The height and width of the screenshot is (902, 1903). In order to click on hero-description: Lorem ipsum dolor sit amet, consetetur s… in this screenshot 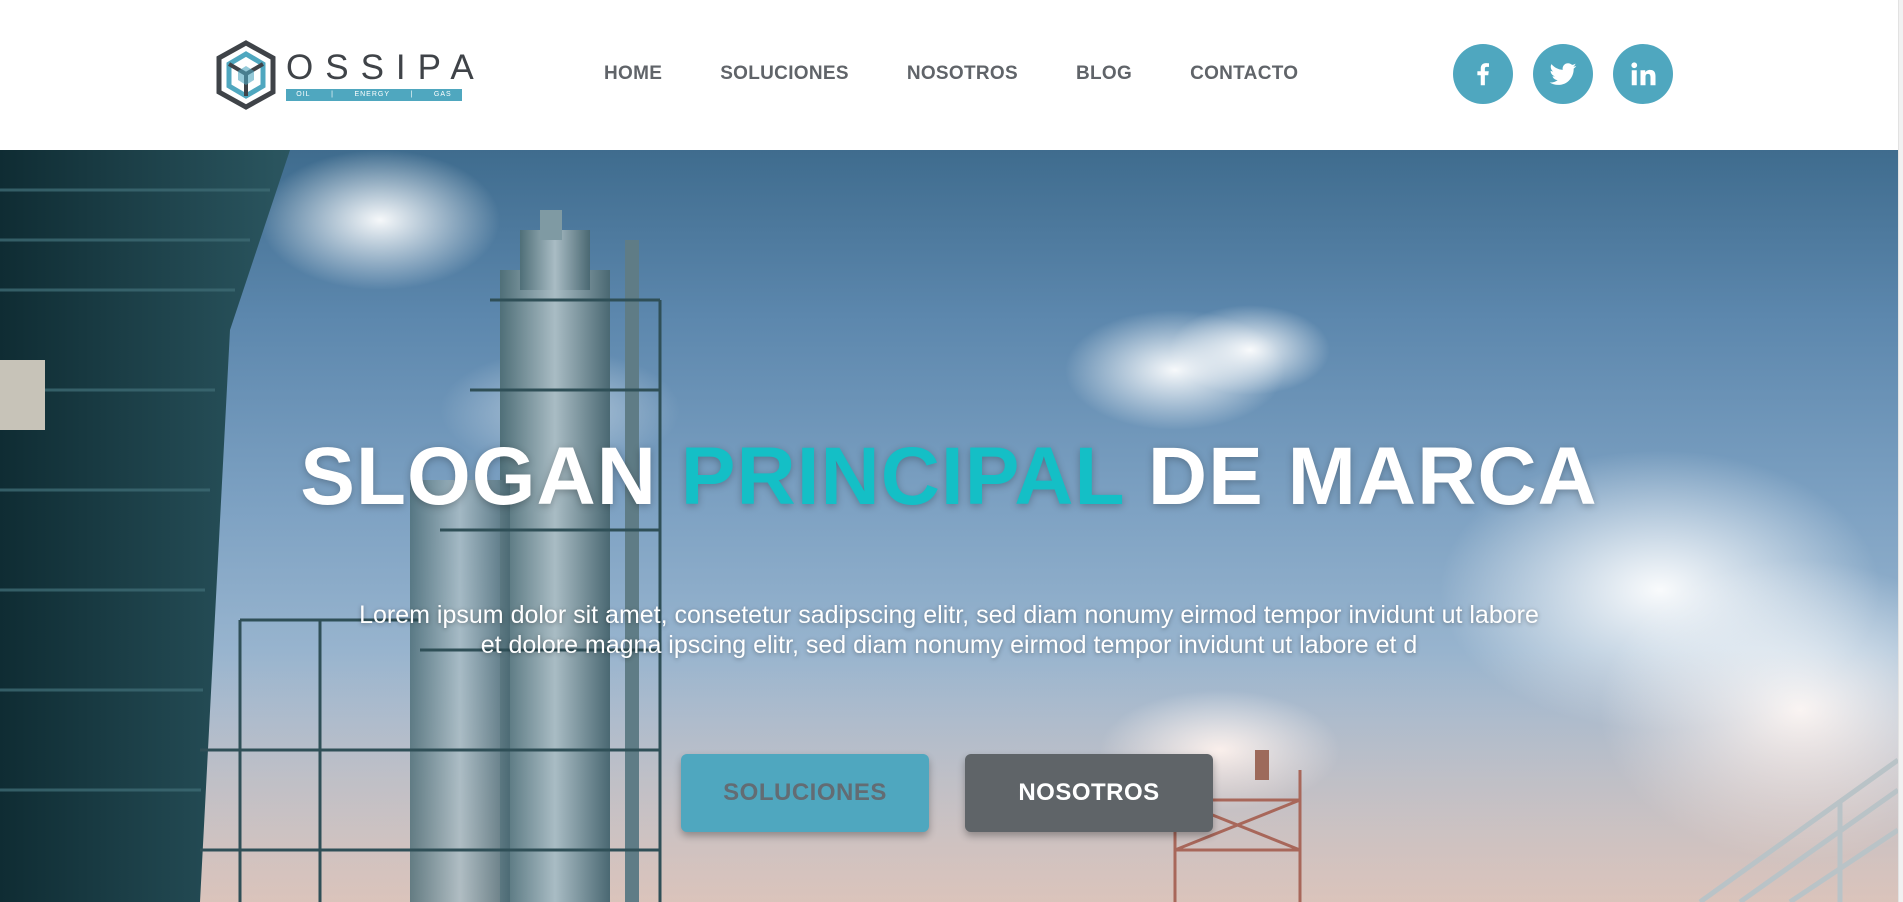, I will do `click(949, 630)`.